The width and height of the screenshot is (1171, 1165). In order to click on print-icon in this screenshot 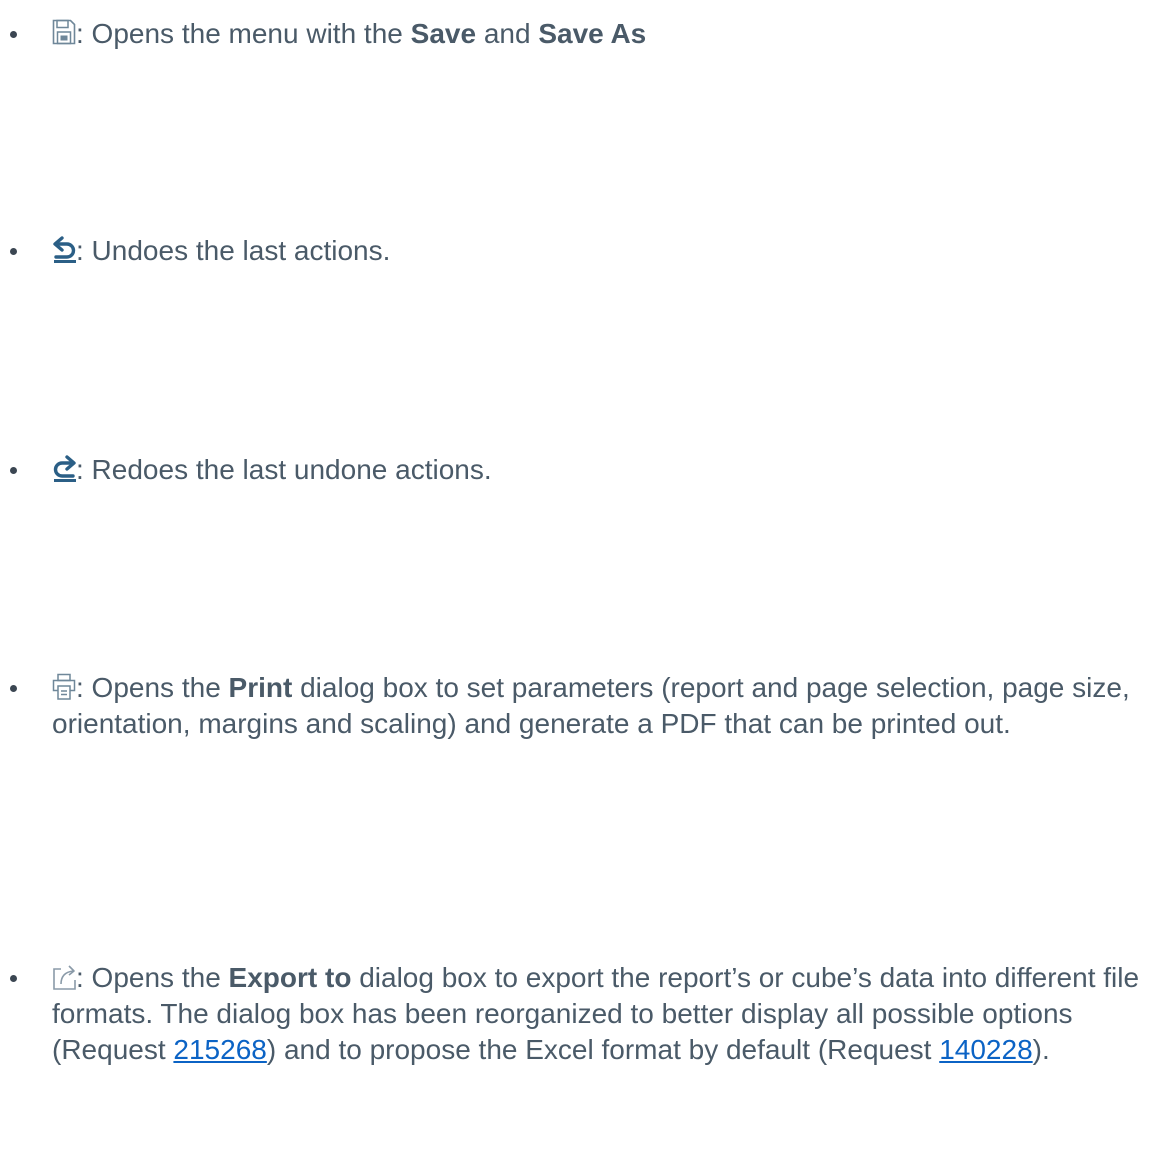, I will do `click(64, 687)`.